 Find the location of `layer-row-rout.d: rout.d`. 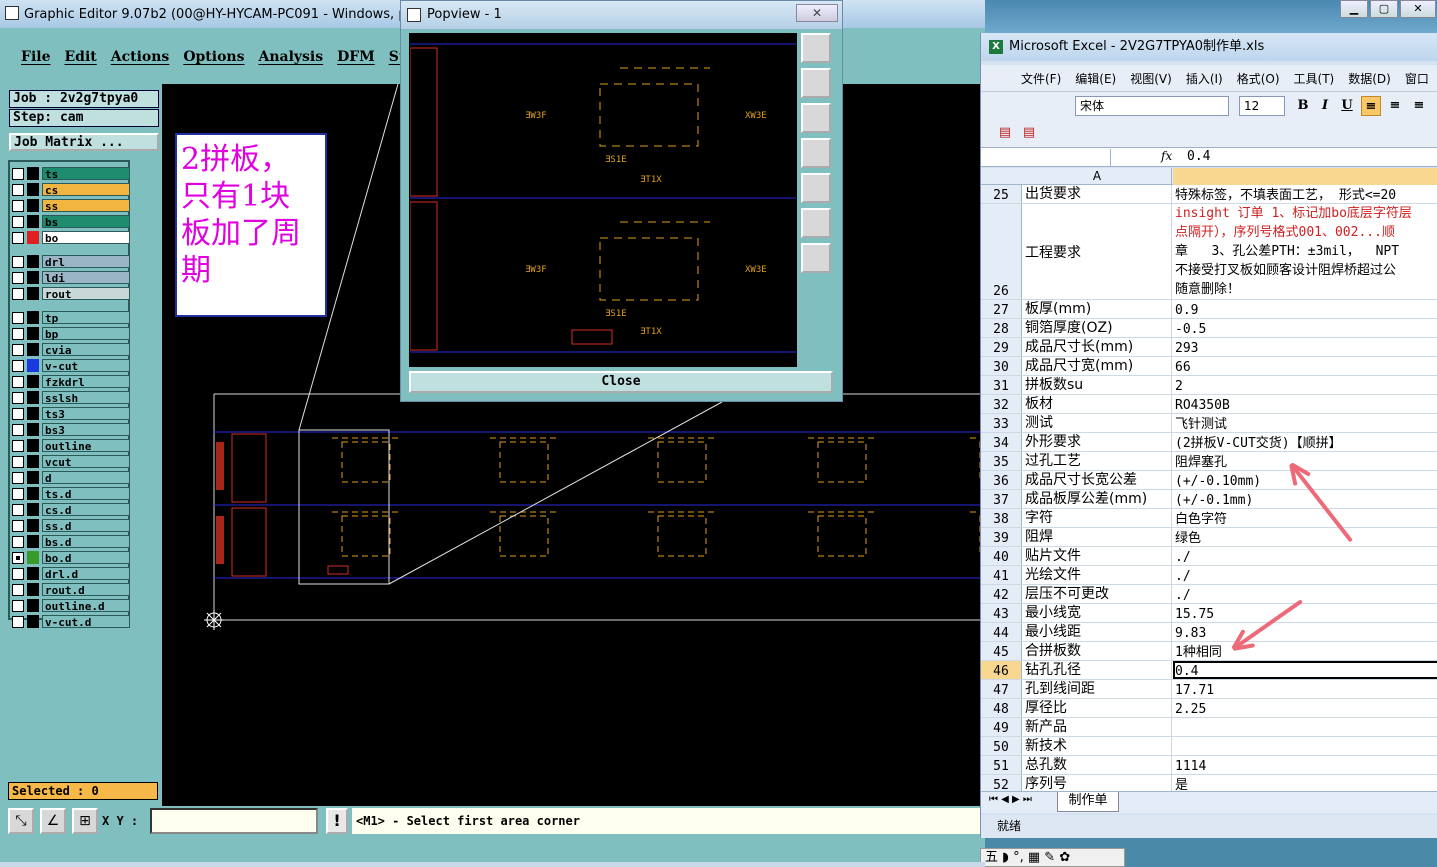

layer-row-rout.d: rout.d is located at coordinates (71, 589).